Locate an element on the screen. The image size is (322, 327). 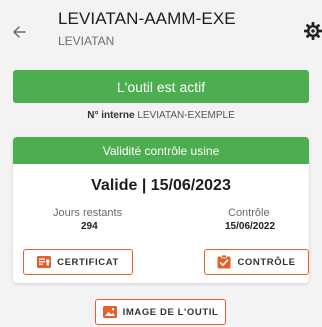
internal-number-line: N° interne LEVIATAN-EXEMPLE is located at coordinates (161, 115).